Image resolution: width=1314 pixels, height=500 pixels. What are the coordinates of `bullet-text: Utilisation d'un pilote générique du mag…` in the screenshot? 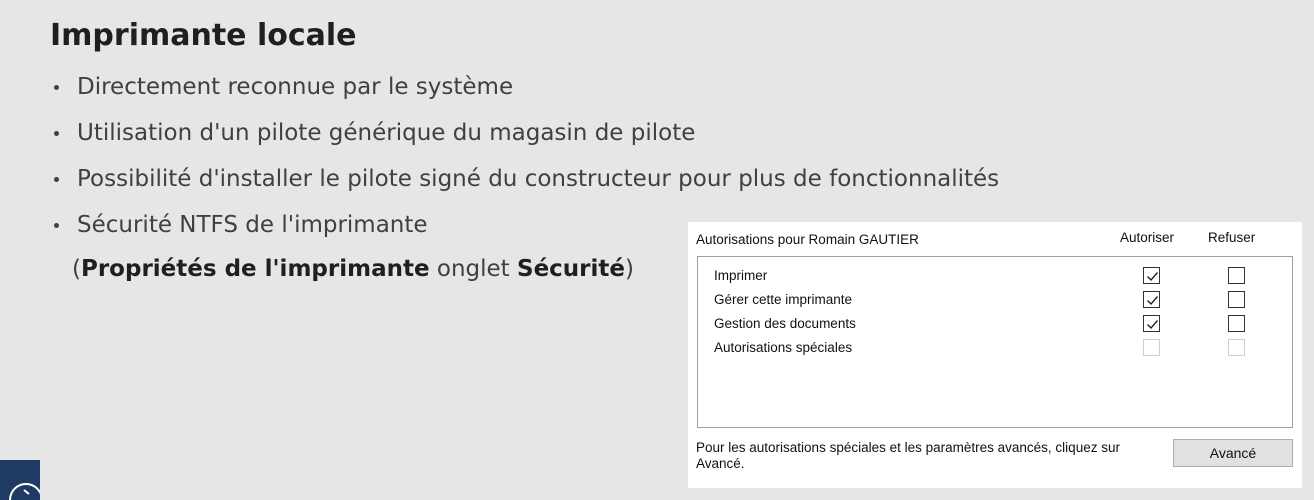 It's located at (386, 133).